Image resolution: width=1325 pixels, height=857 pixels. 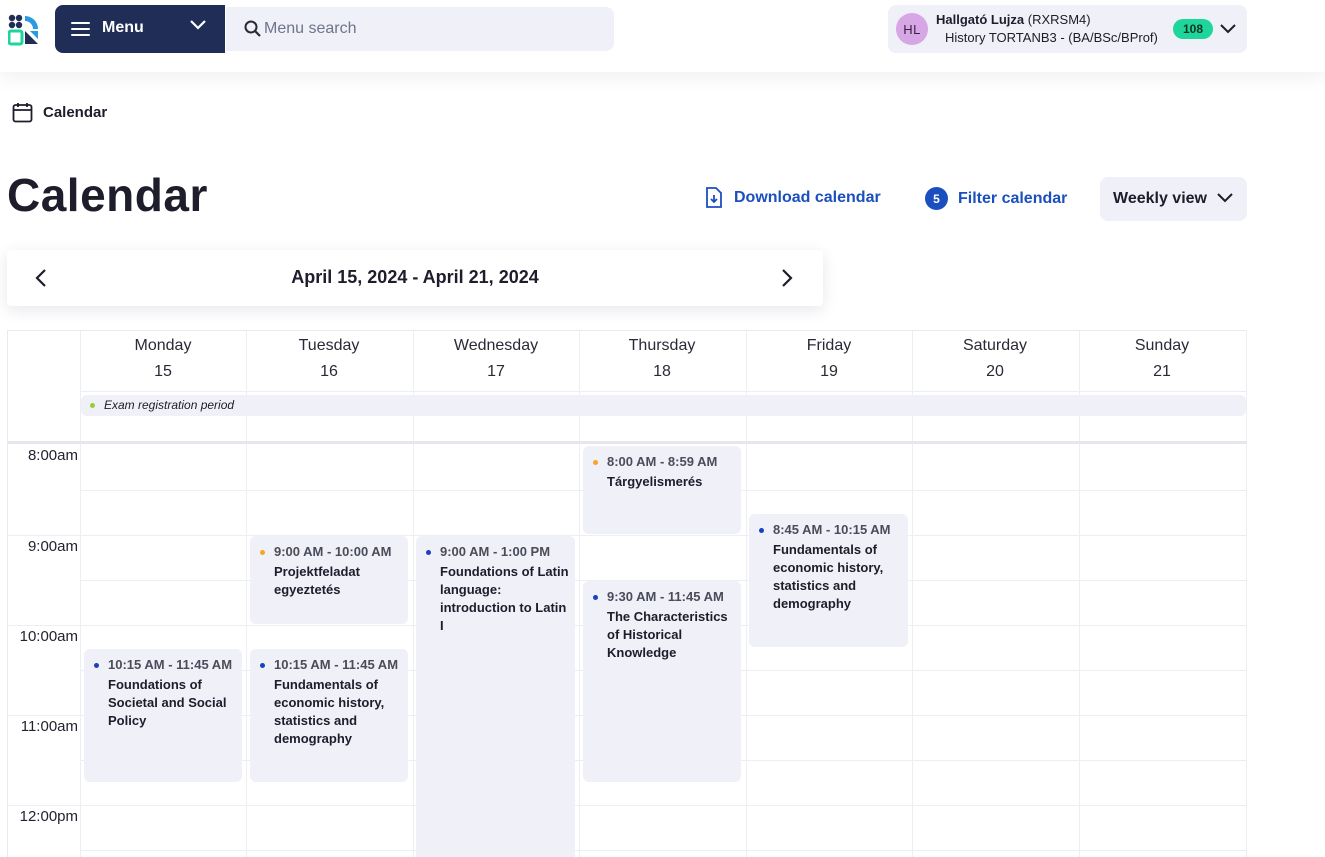 I want to click on calendar-icon, so click(x=22, y=113).